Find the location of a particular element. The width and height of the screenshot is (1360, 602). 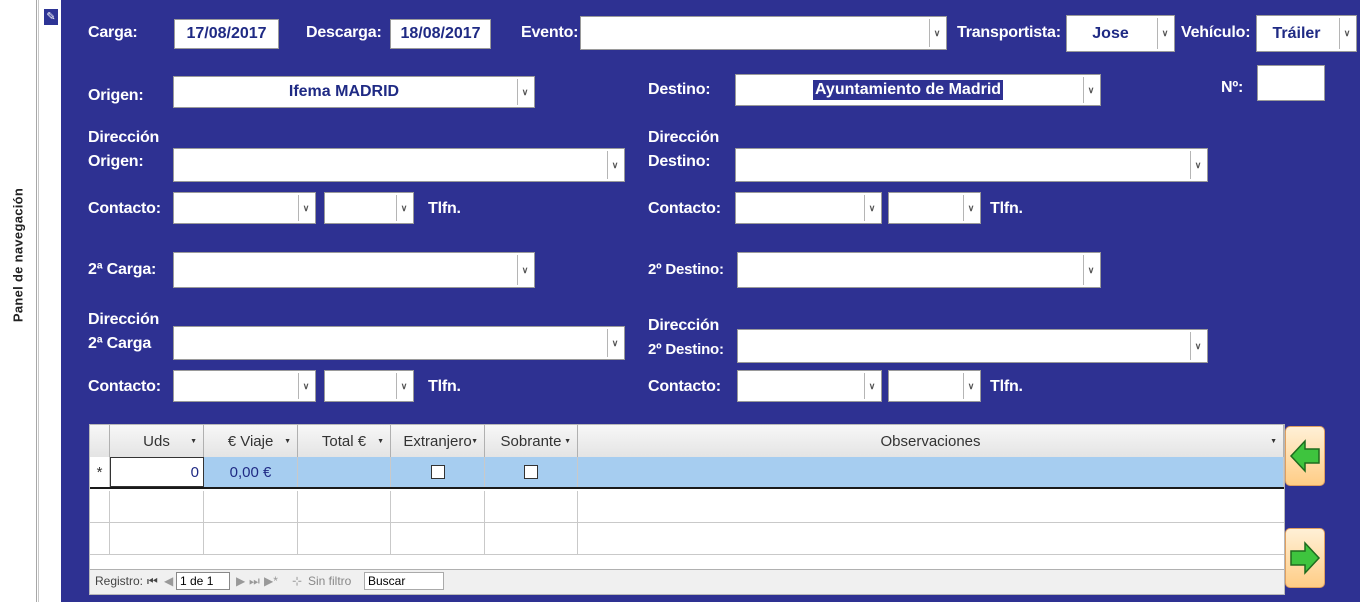

sobrante-cell is located at coordinates (531, 472).